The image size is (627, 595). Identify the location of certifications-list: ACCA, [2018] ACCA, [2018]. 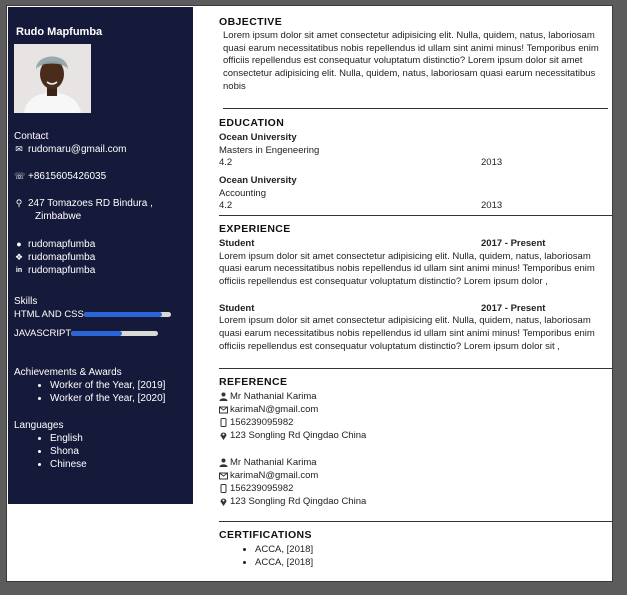
(415, 556).